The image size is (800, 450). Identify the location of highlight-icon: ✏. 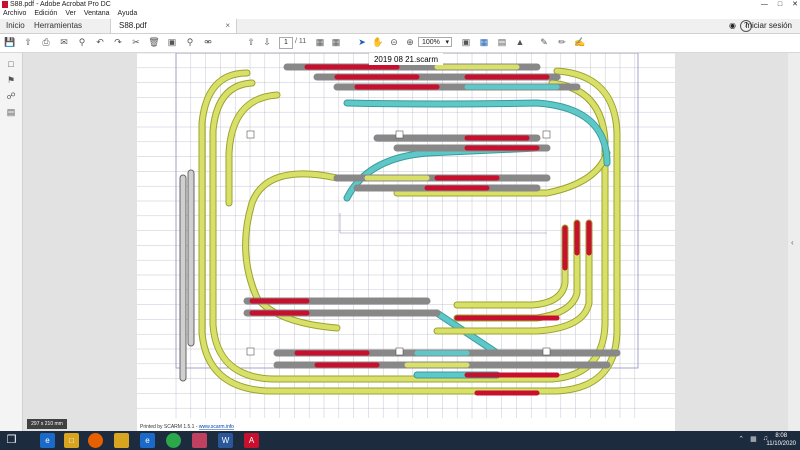
(562, 42).